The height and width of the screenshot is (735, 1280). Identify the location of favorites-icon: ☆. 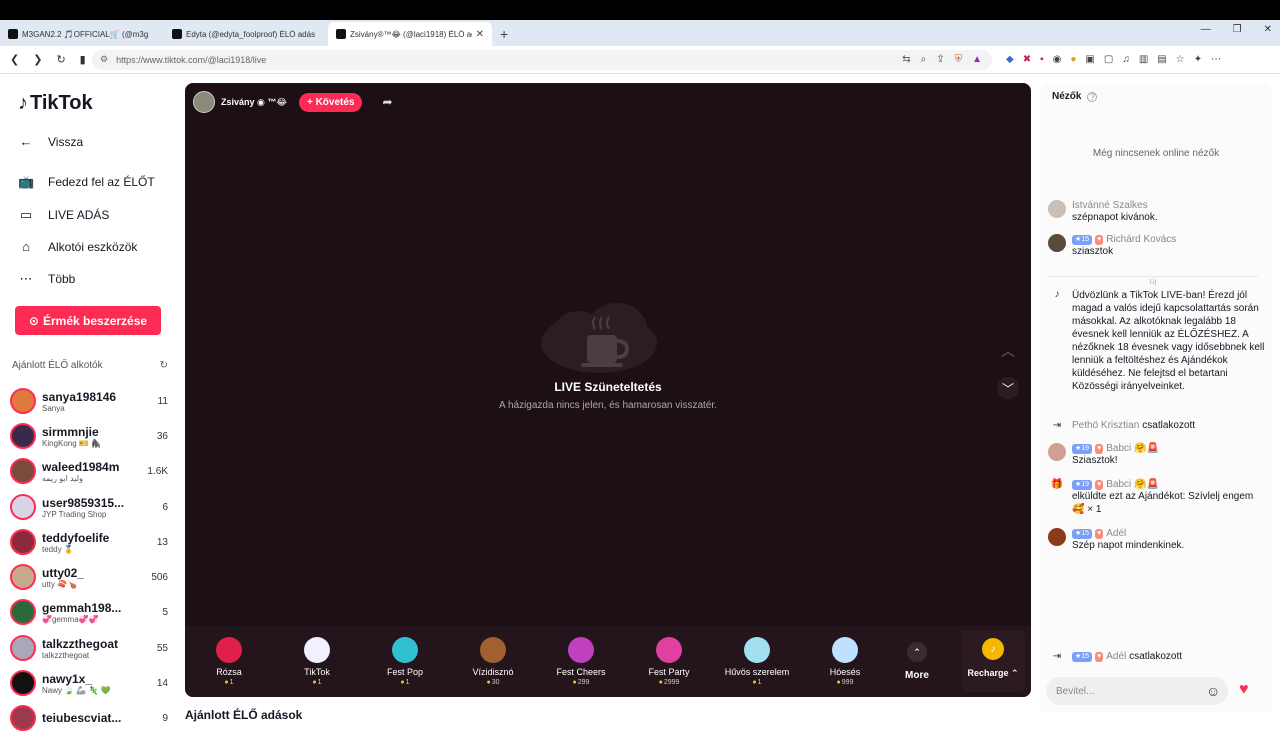
(1180, 59).